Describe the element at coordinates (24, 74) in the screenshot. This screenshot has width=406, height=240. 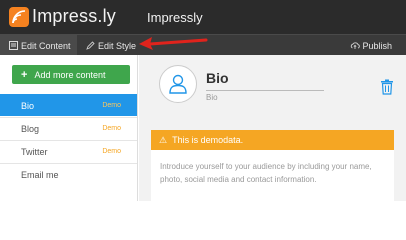
I see `plus-icon: +` at that location.